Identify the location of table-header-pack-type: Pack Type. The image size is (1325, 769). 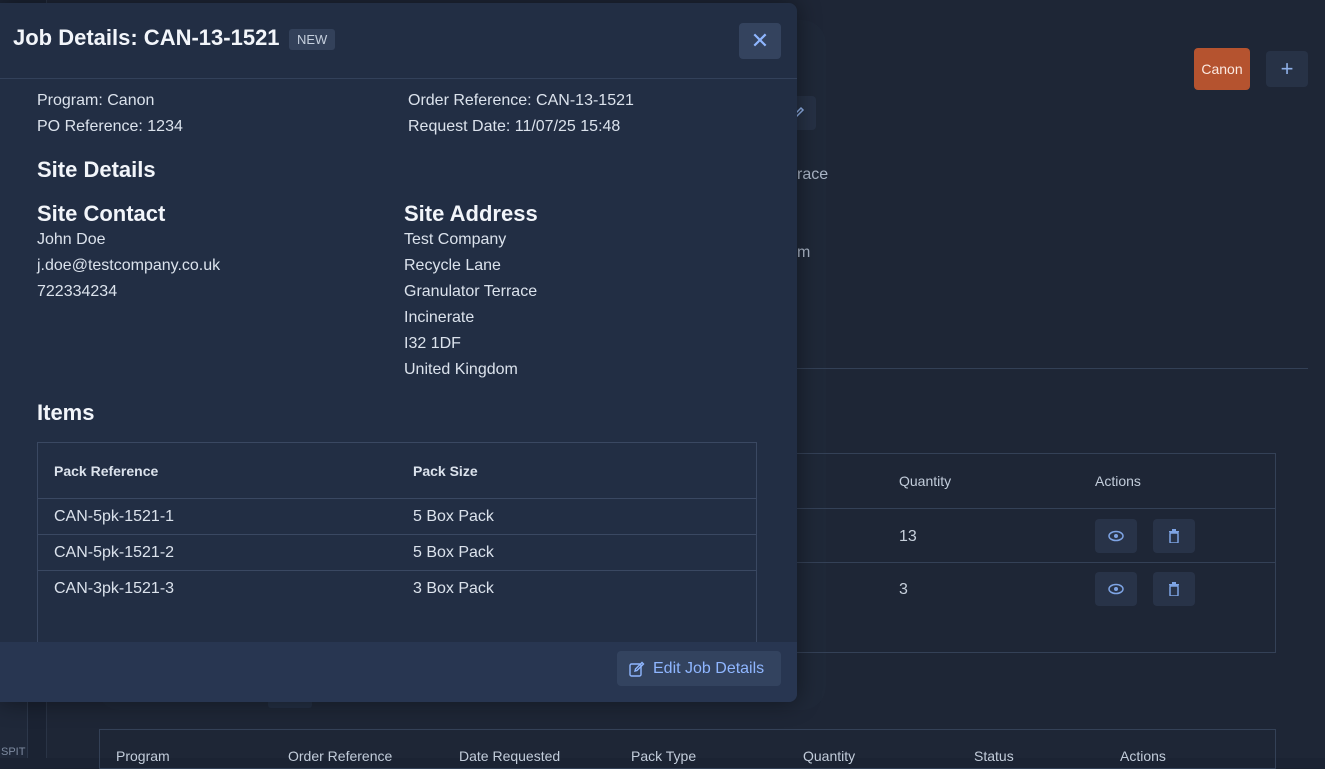
(663, 756).